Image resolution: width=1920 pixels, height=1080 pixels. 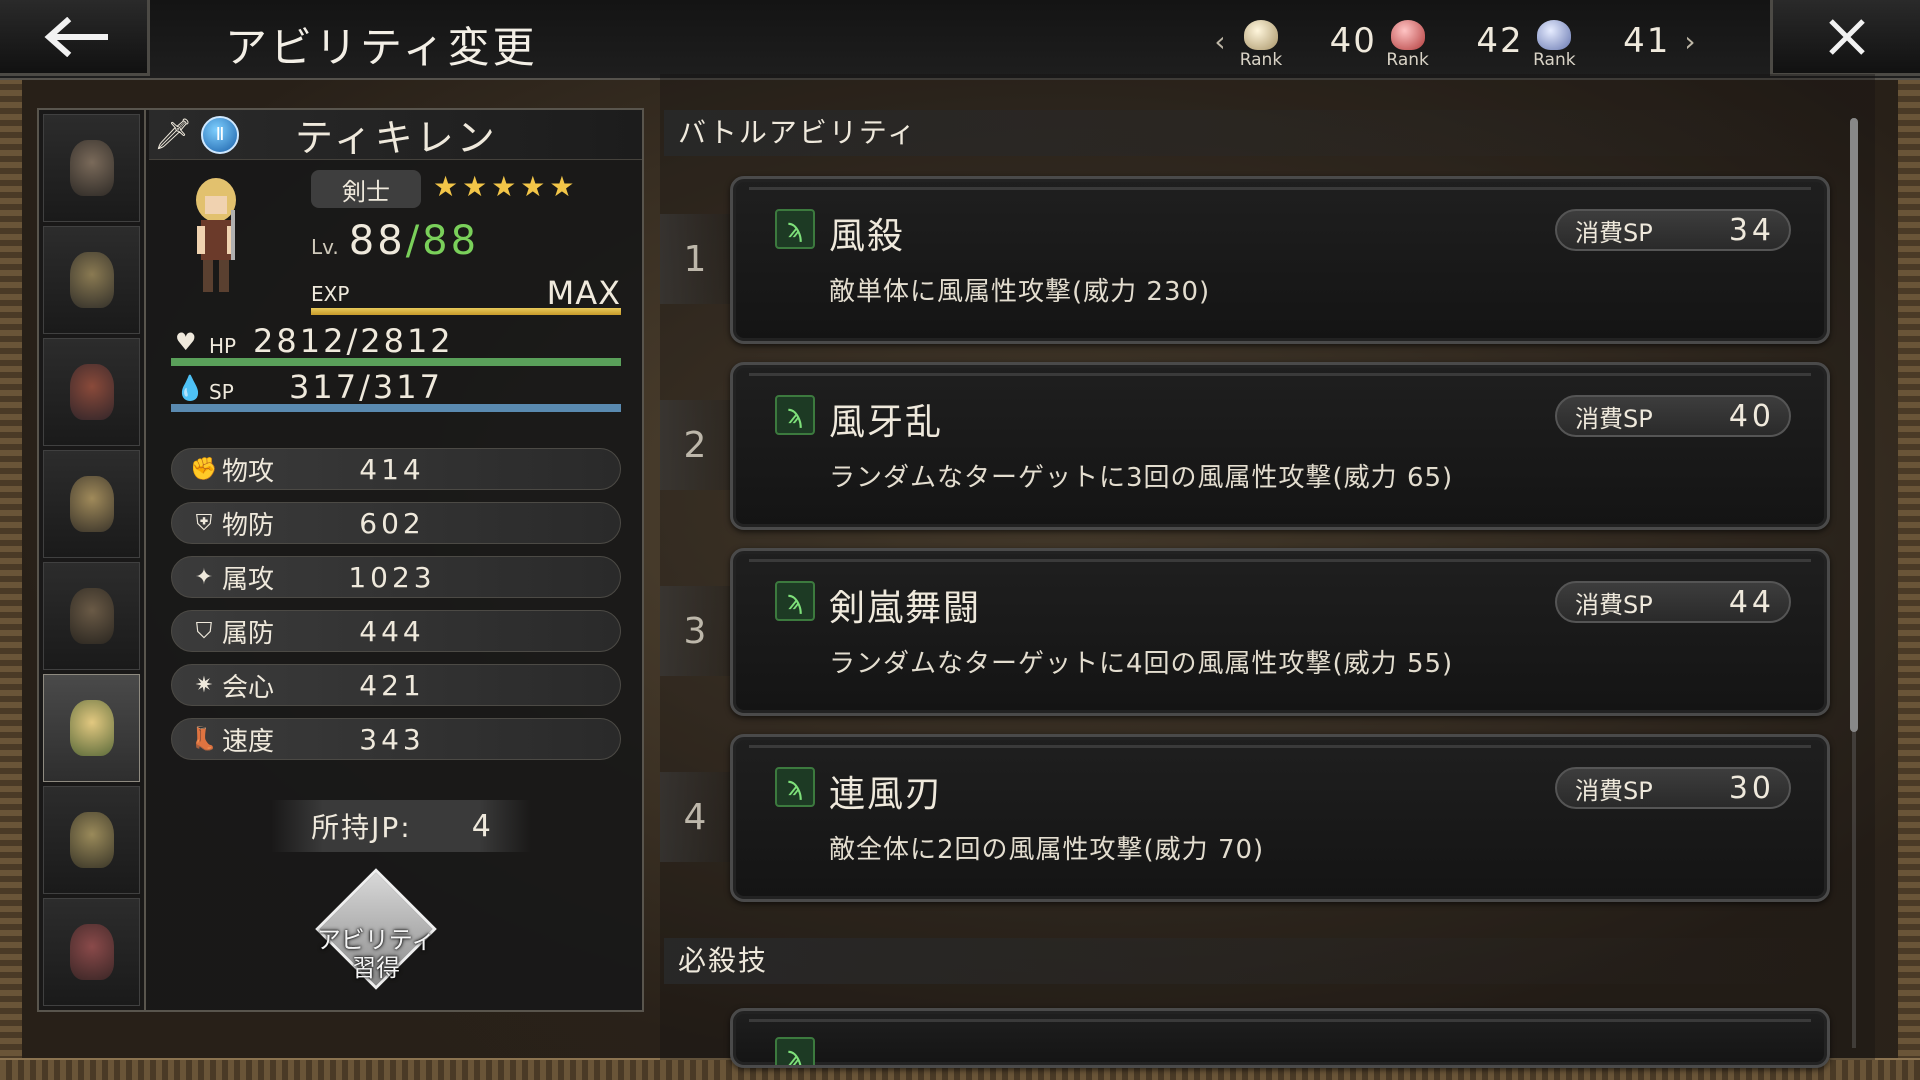 What do you see at coordinates (190, 388) in the screenshot?
I see `sp-drop-icon: 💧` at bounding box center [190, 388].